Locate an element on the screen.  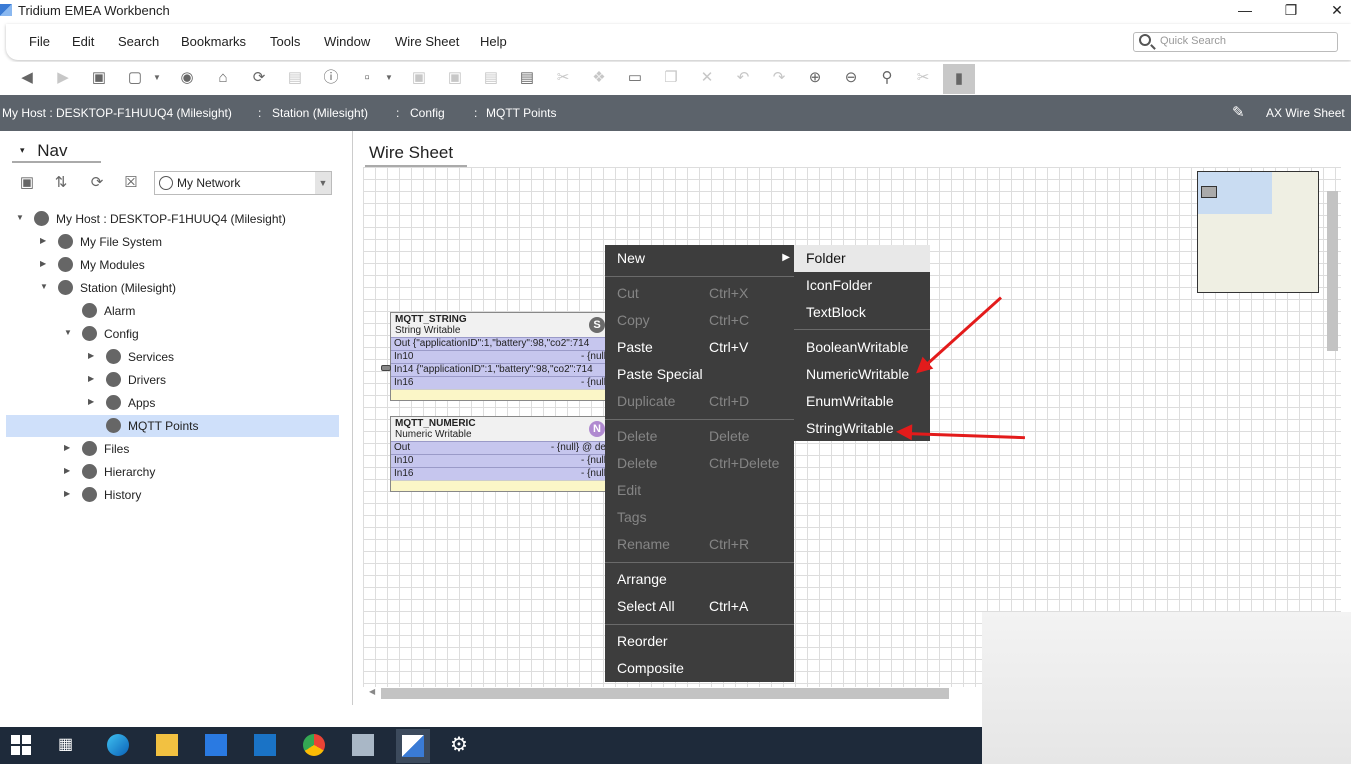
menu-tools: Tools is located at coordinates (285, 41).